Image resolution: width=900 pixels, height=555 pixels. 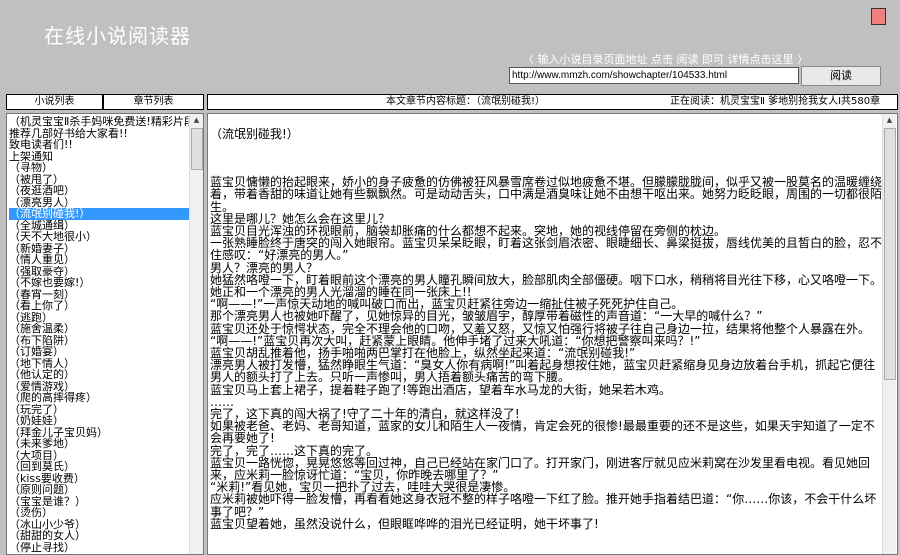 I want to click on chapter-list-item: （爱情游戏）, so click(x=100, y=387).